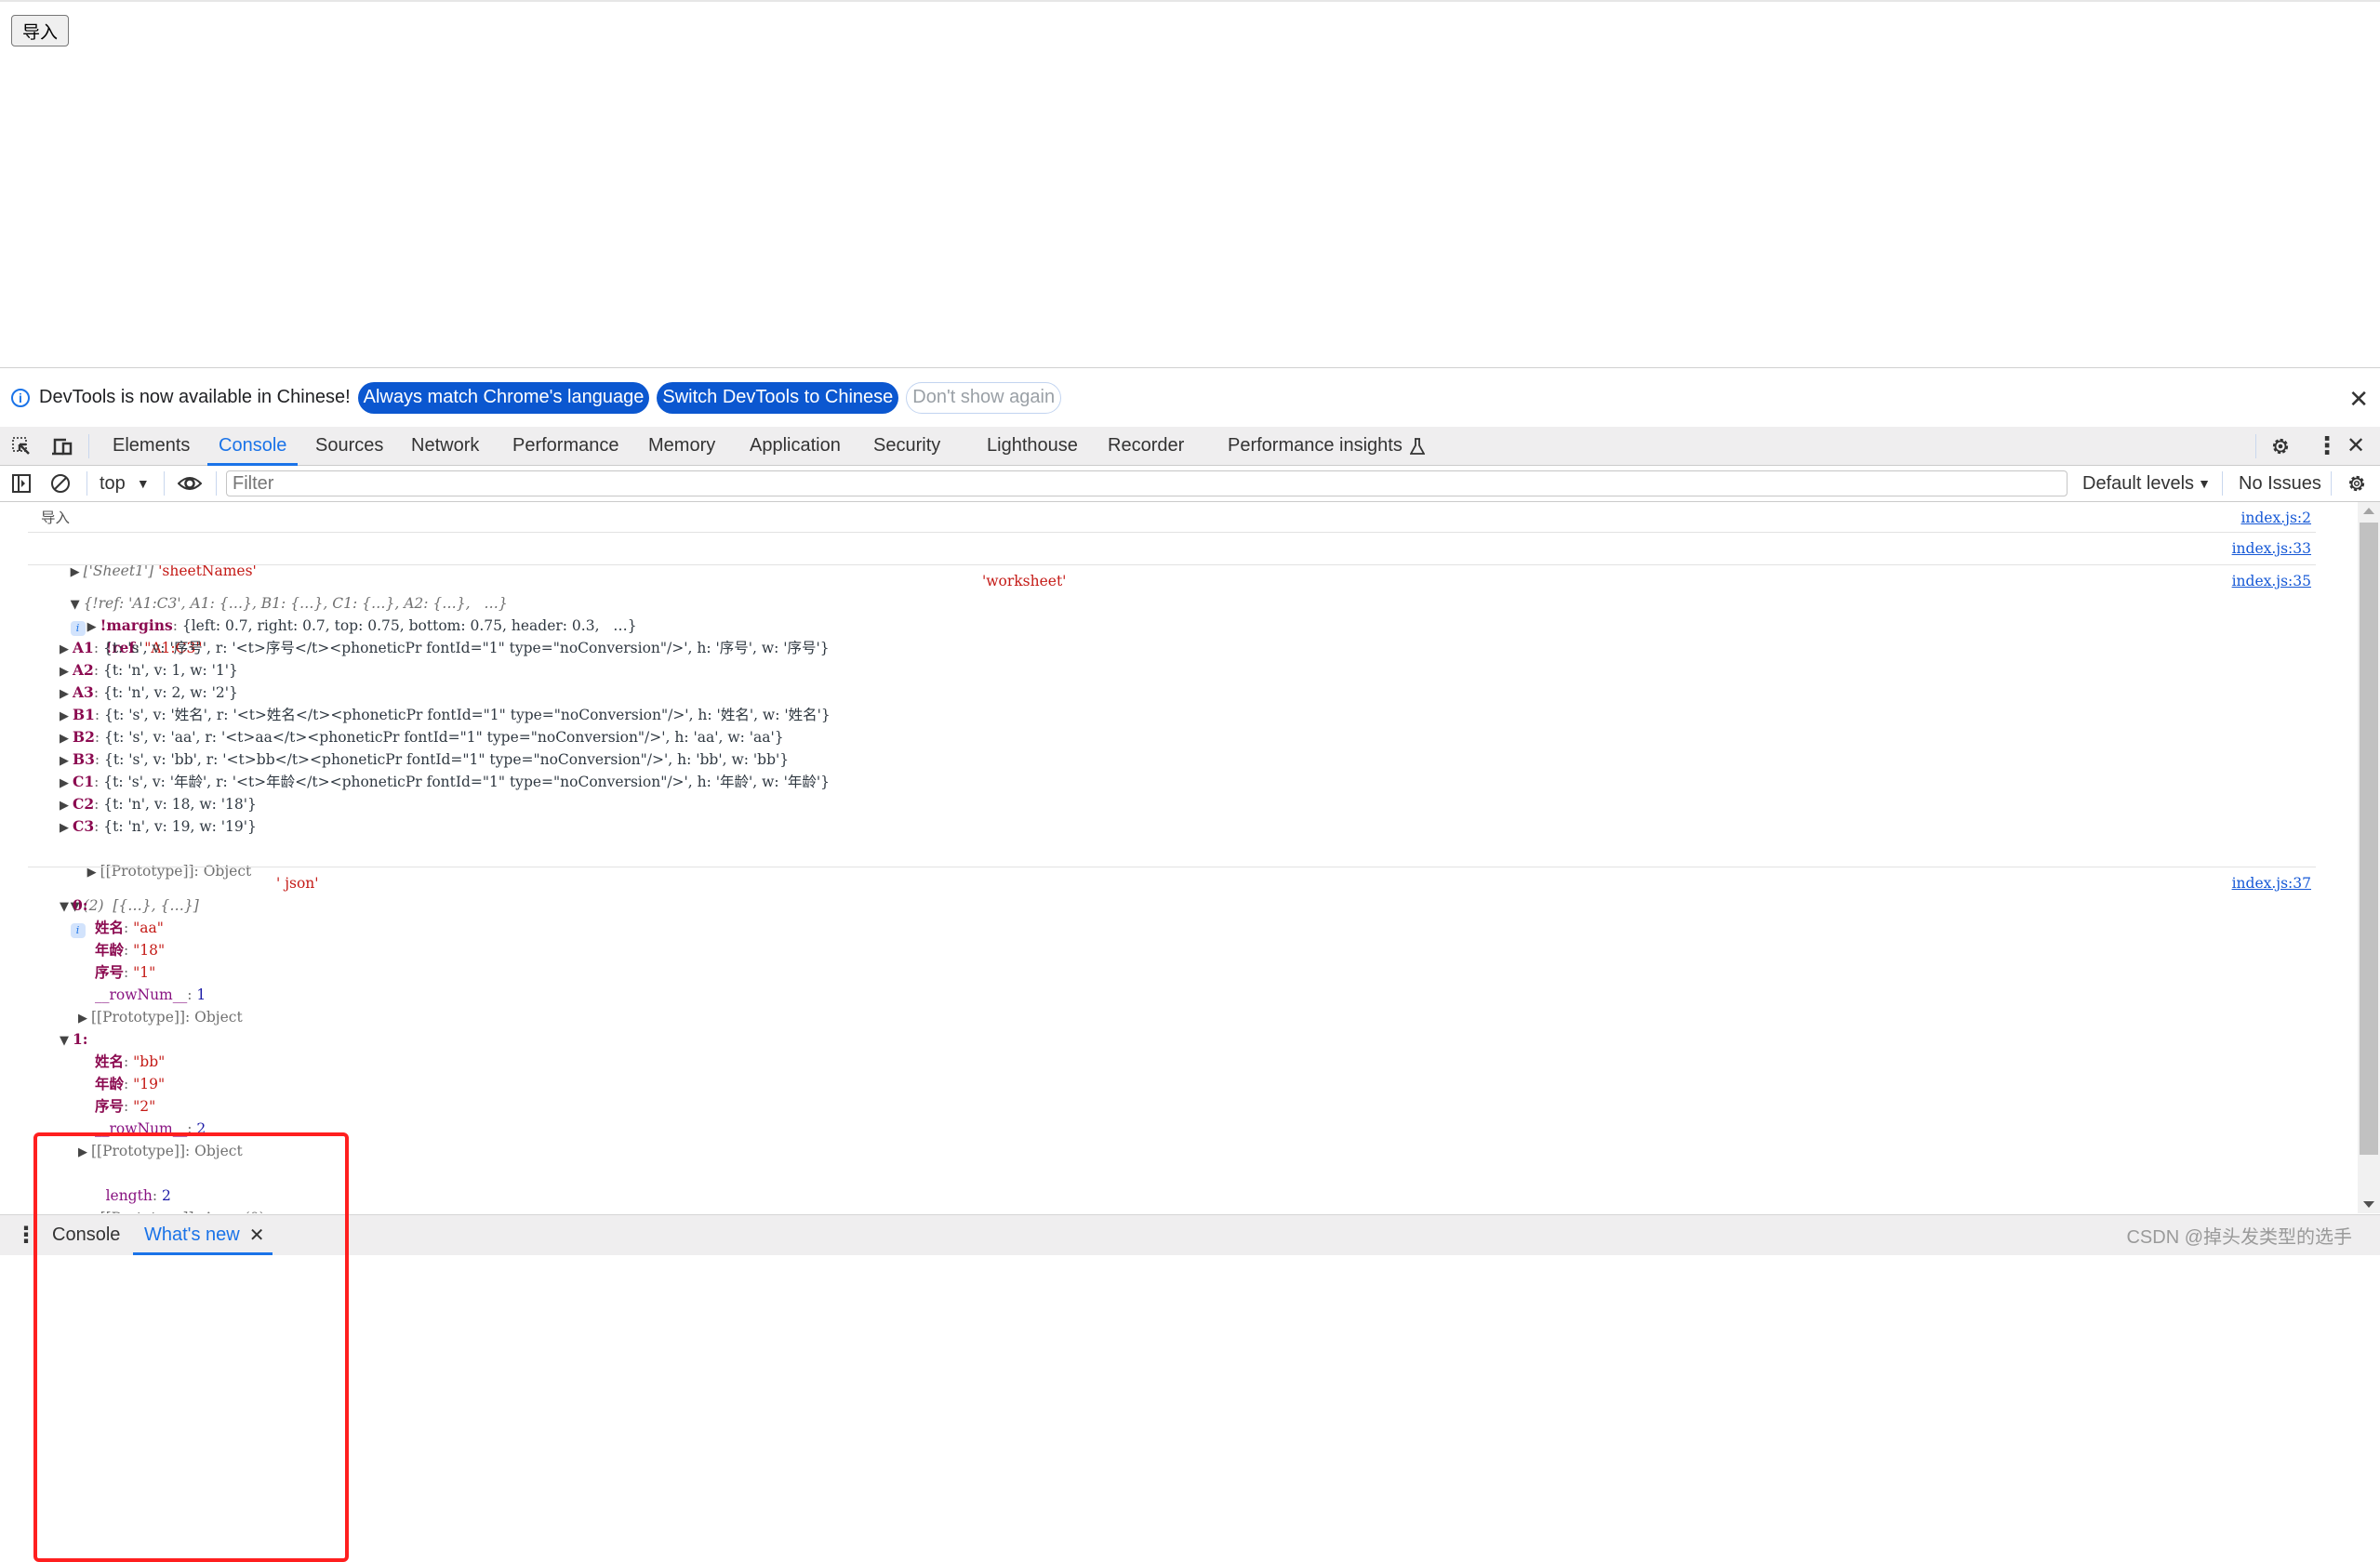 Image resolution: width=2380 pixels, height=1562 pixels. What do you see at coordinates (21, 446) in the screenshot?
I see `inspect-element-icon` at bounding box center [21, 446].